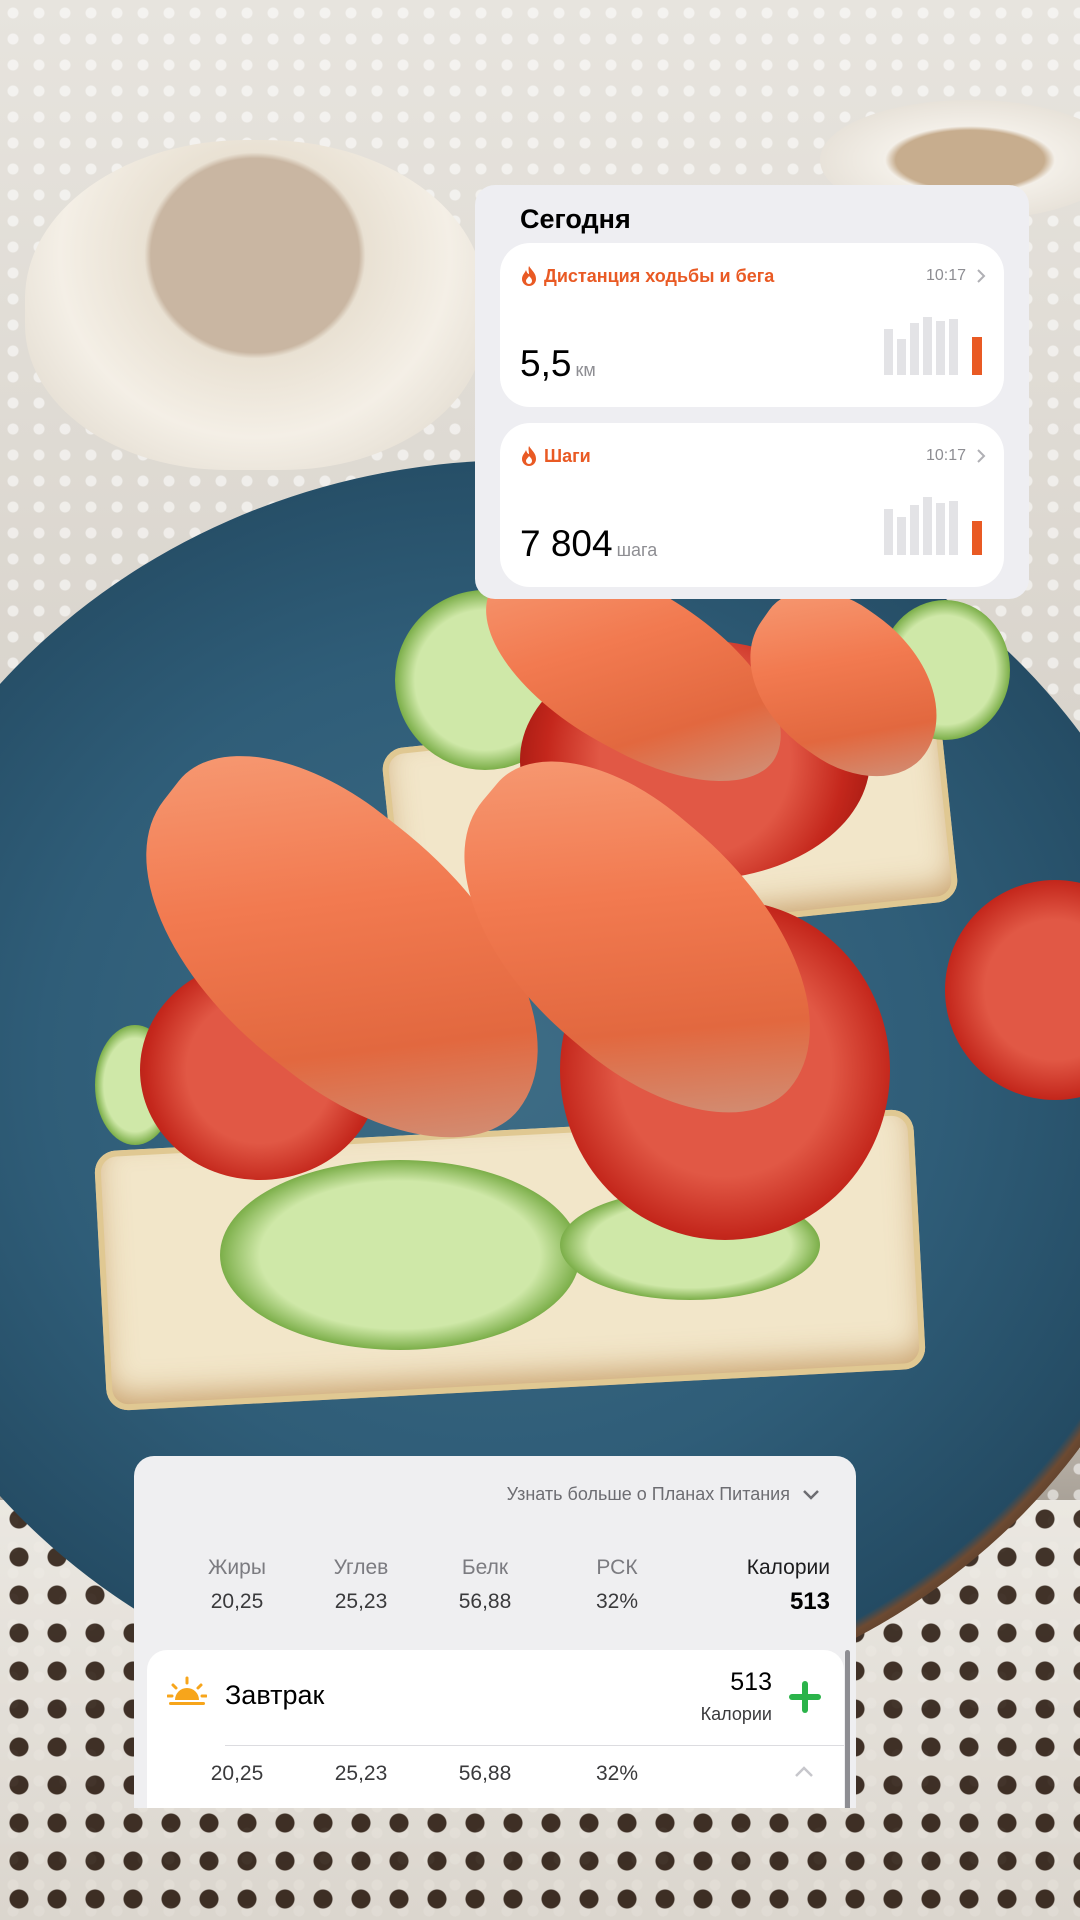  What do you see at coordinates (485, 1585) in the screenshot?
I see `protein-column: Белк 56,88` at bounding box center [485, 1585].